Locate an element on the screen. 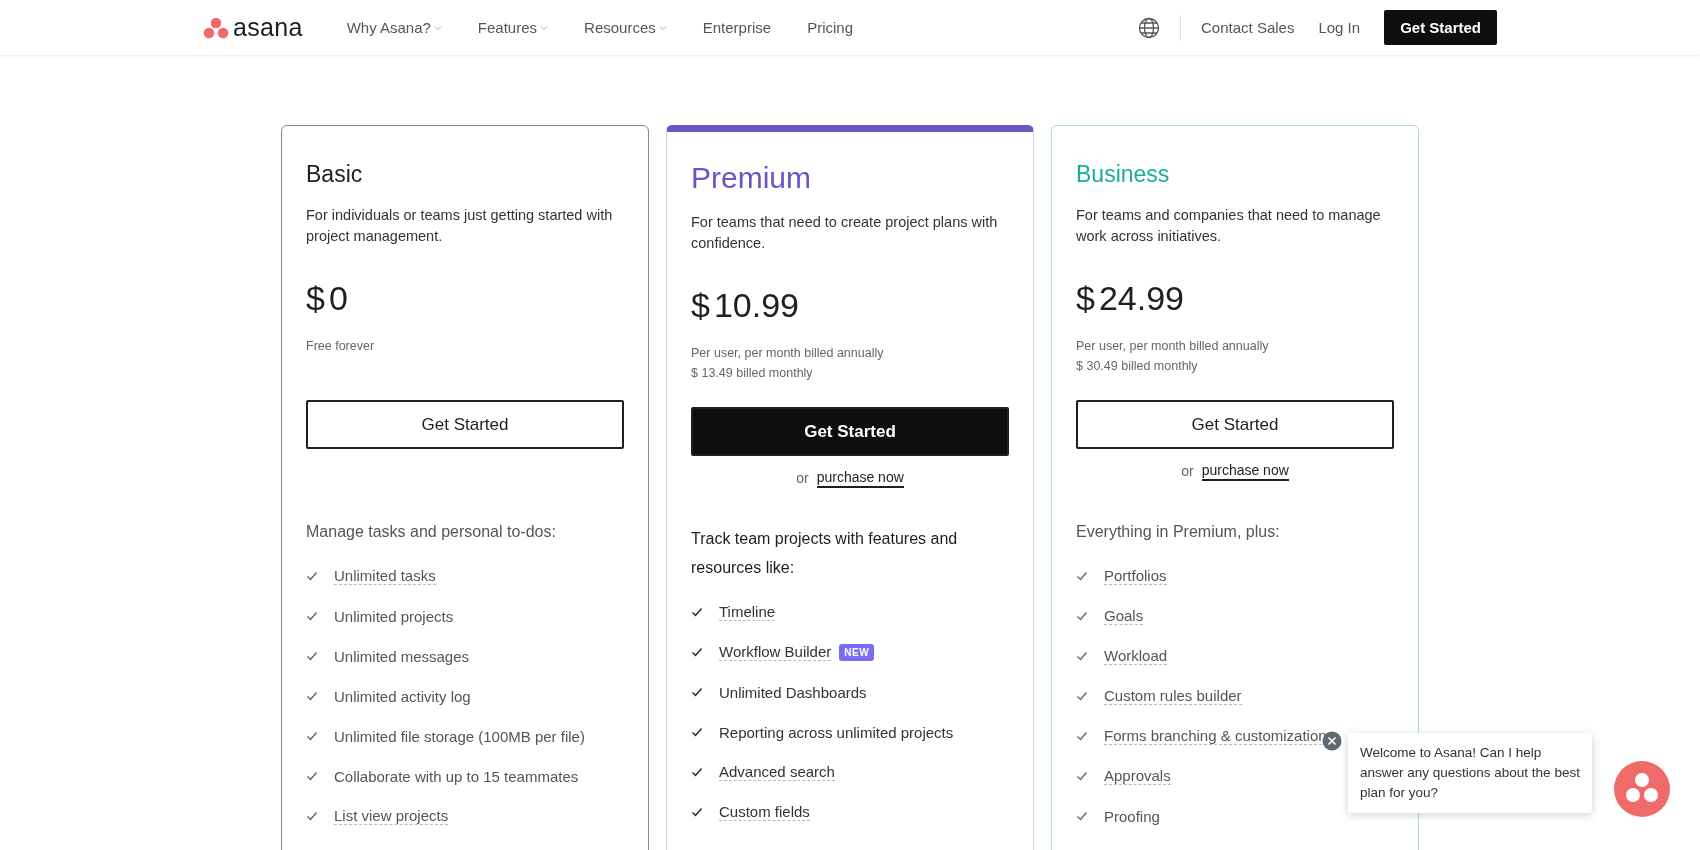 Image resolution: width=1700 pixels, height=850 pixels. feature-item: Timeline is located at coordinates (747, 612).